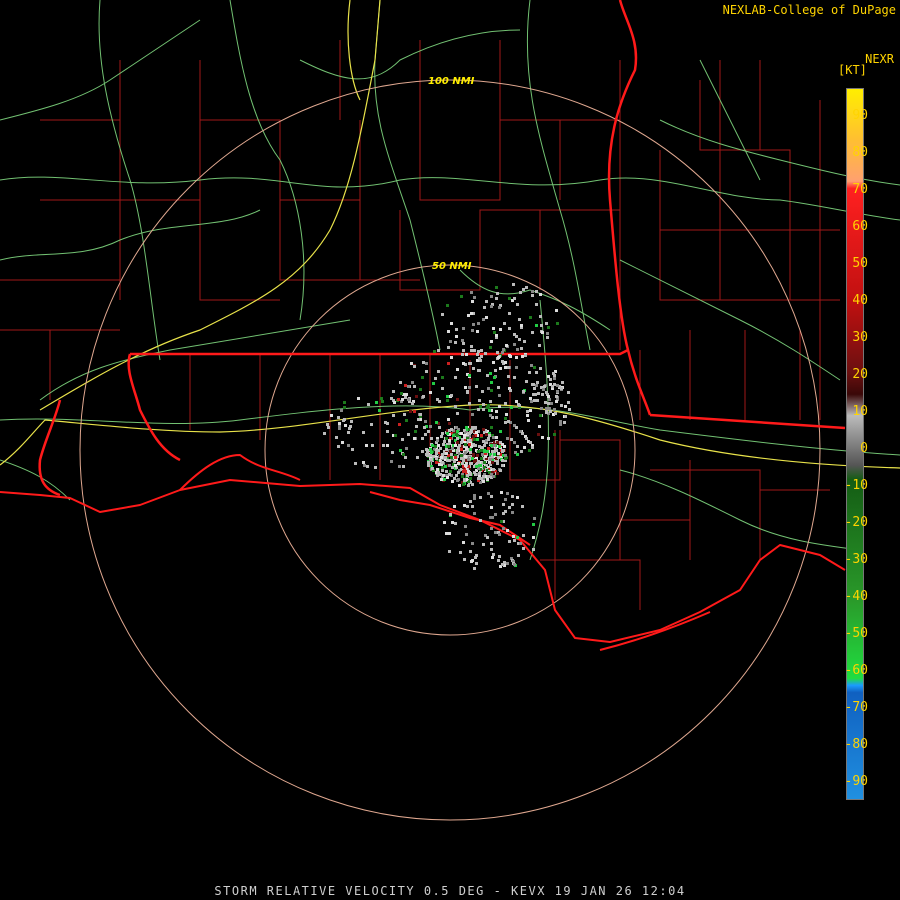  Describe the element at coordinates (879, 59) in the screenshot. I see `product-label: NEXR` at that location.